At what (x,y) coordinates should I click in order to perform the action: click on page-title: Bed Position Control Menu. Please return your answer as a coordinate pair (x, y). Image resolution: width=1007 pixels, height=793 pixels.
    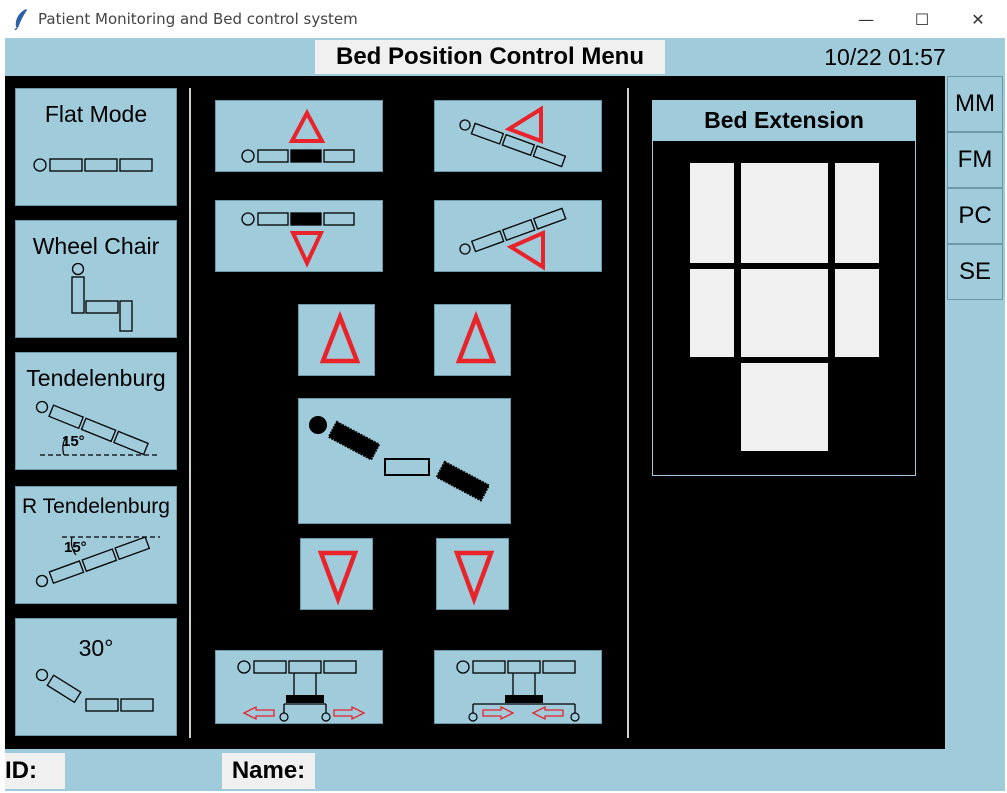
    Looking at the image, I should click on (490, 57).